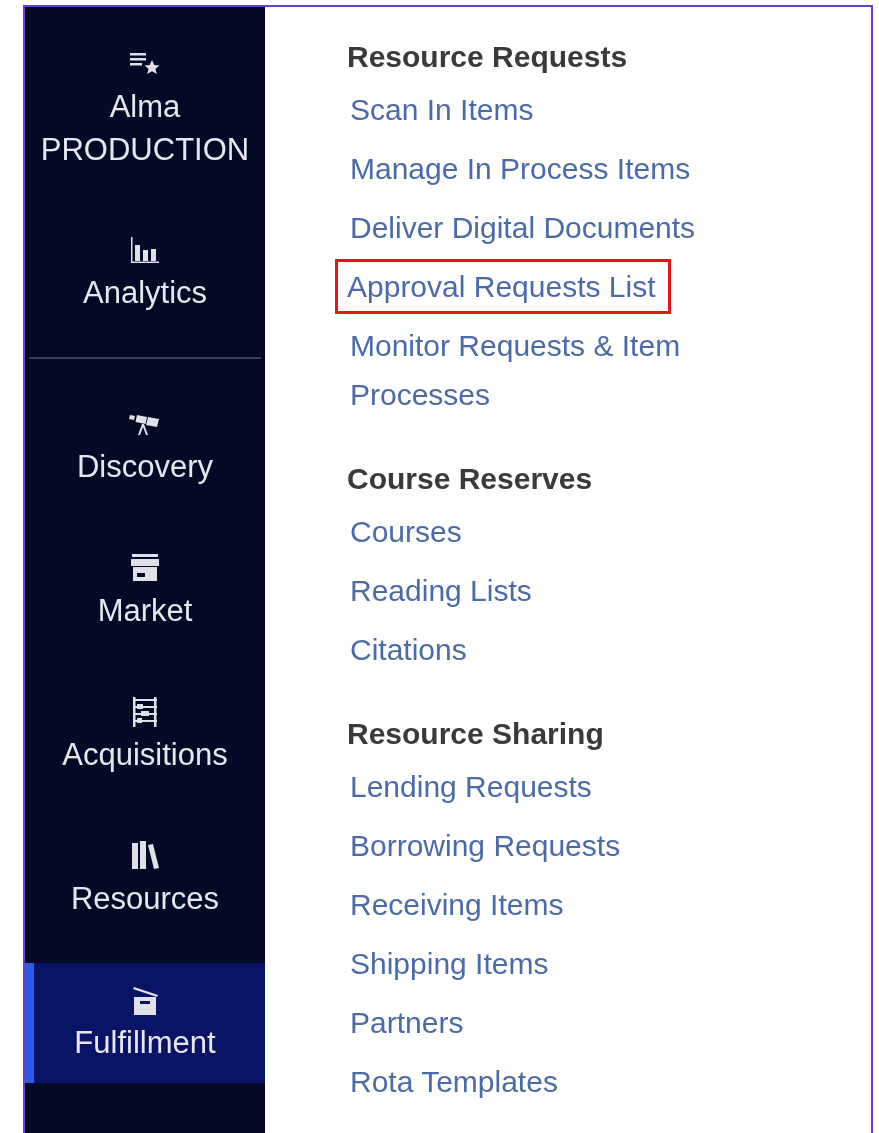 The width and height of the screenshot is (879, 1133). Describe the element at coordinates (442, 109) in the screenshot. I see `menu-link: Scan In Items` at that location.